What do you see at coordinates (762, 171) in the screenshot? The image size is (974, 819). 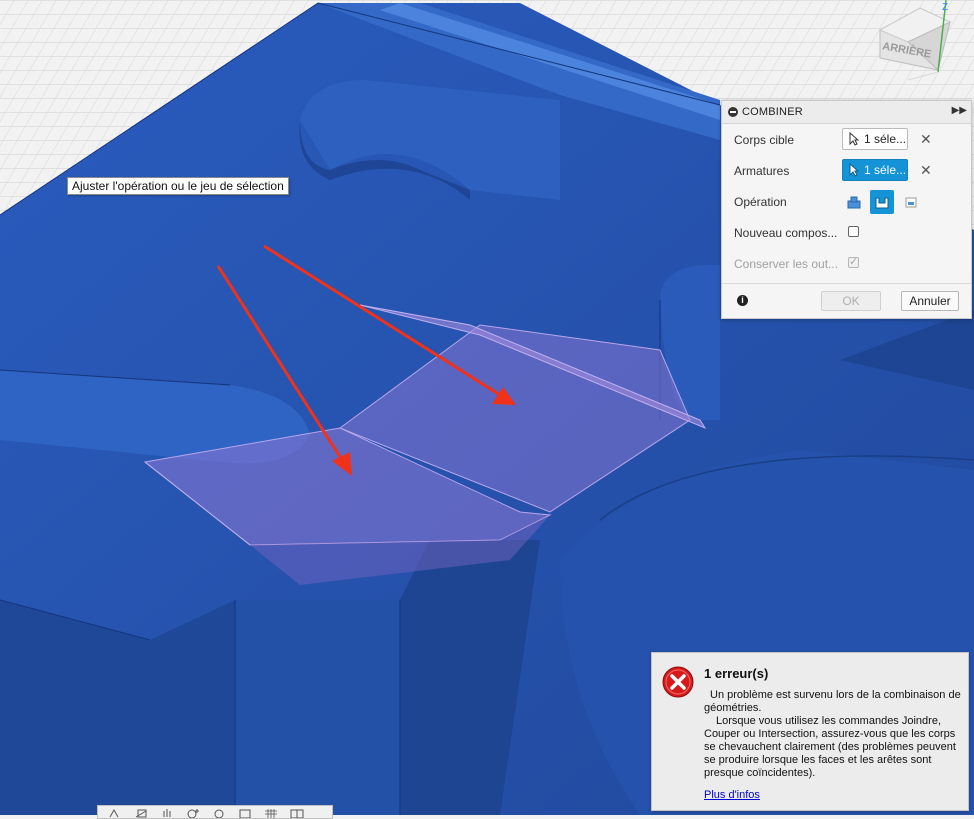 I see `tool-bodies-label: Armatures` at bounding box center [762, 171].